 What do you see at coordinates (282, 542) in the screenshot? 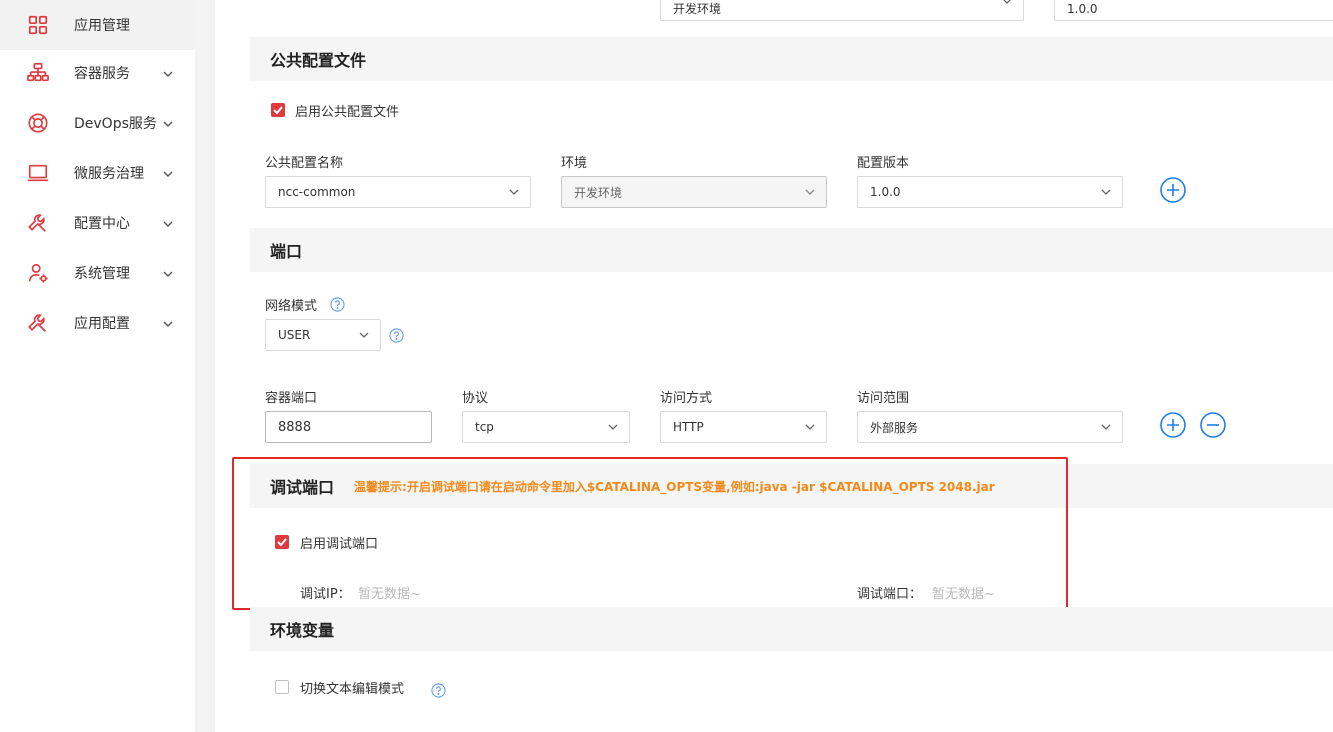
I see `enable-debug-port-checkbox` at bounding box center [282, 542].